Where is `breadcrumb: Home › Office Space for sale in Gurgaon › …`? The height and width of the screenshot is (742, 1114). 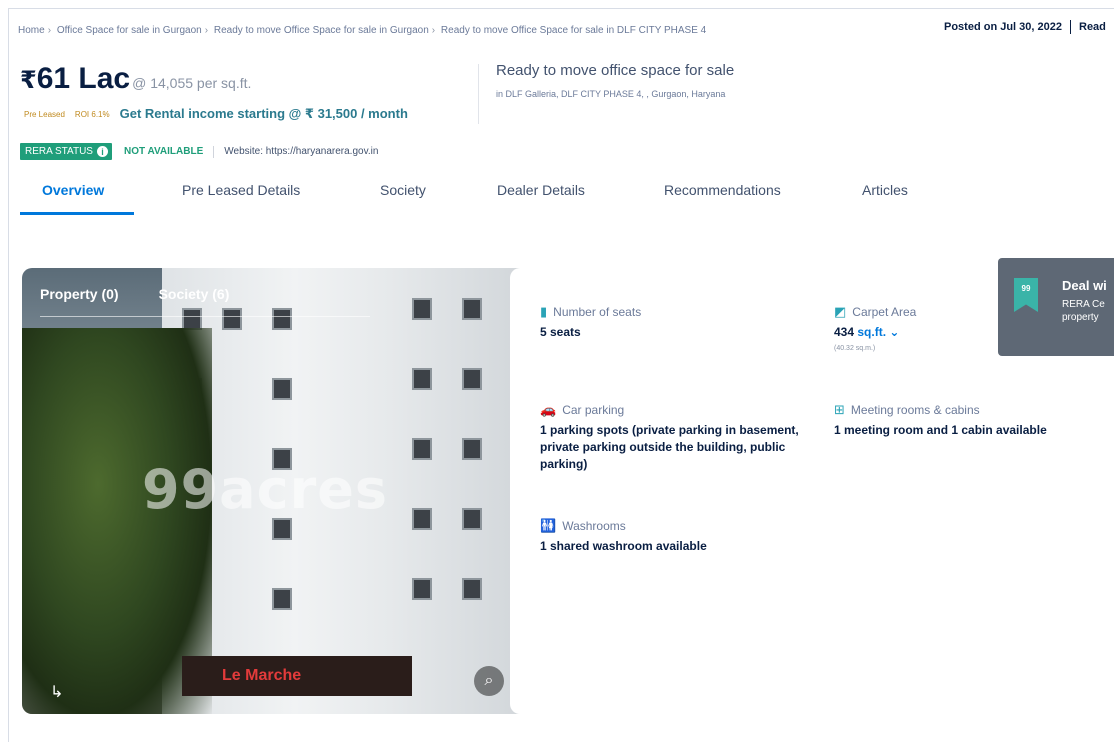 breadcrumb: Home › Office Space for sale in Gurgaon › … is located at coordinates (362, 30).